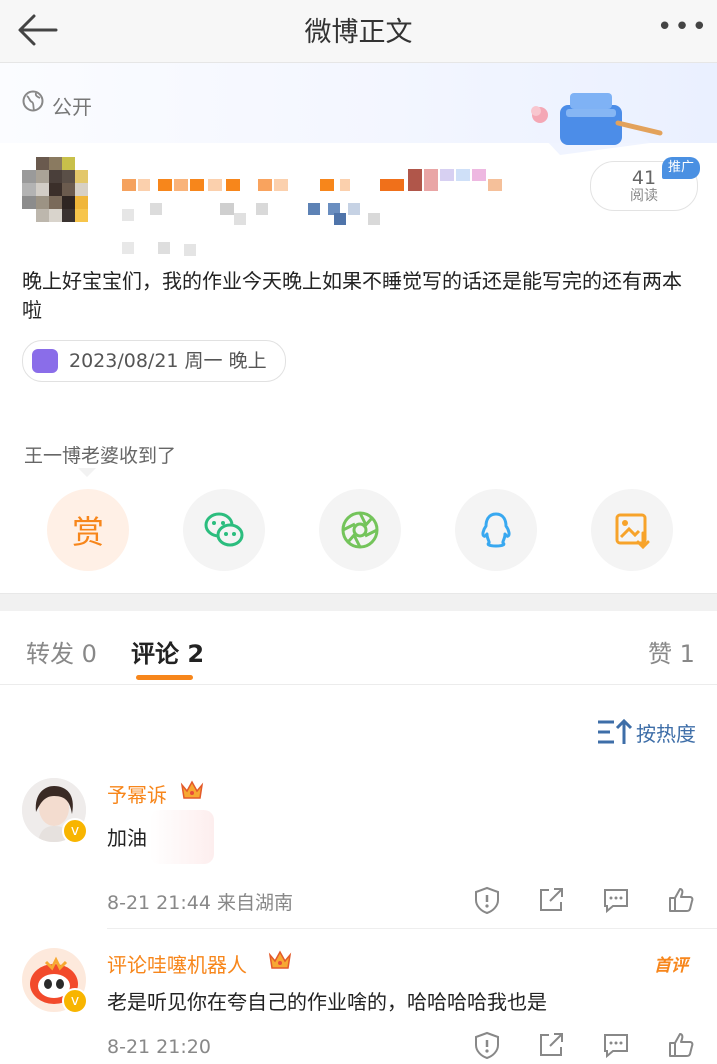  Describe the element at coordinates (177, 963) in the screenshot. I see `comment-username: 评论哇噻机器人` at that location.